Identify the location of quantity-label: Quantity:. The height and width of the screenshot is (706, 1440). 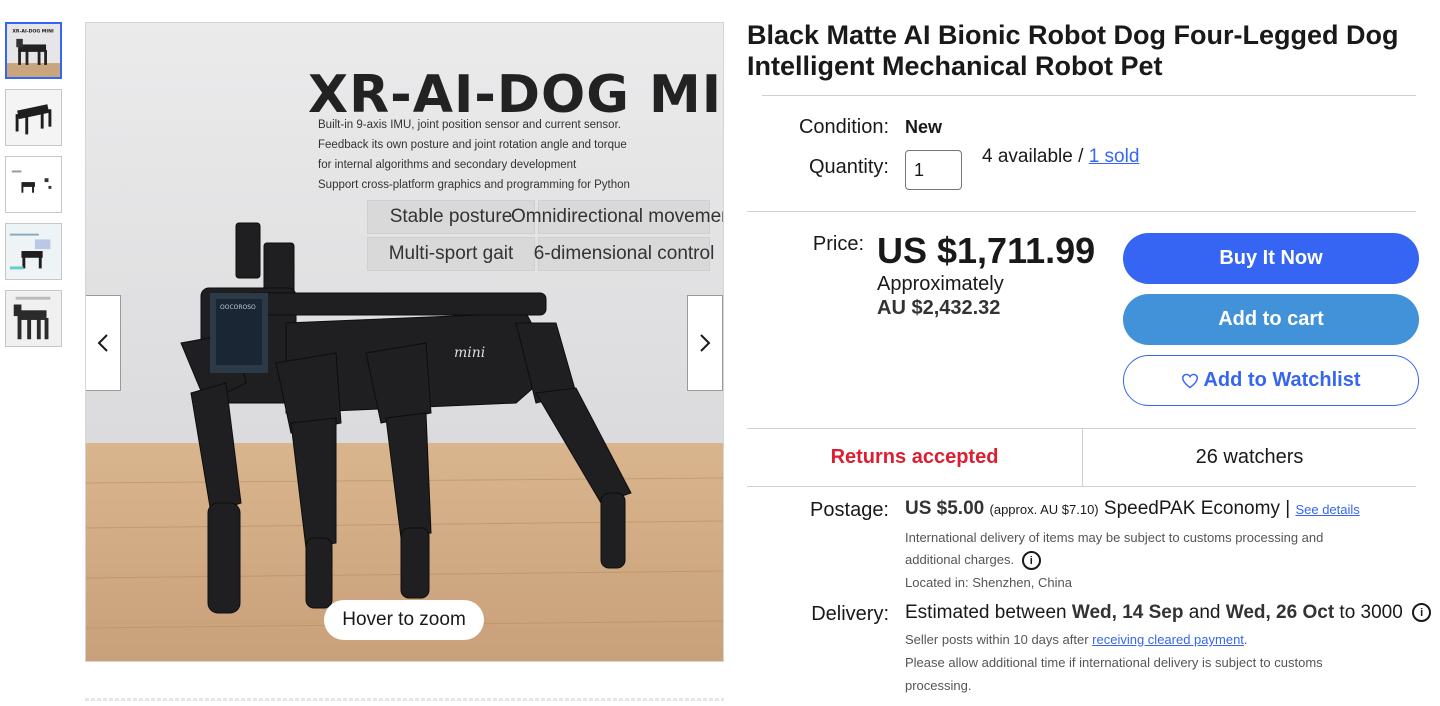
(848, 167).